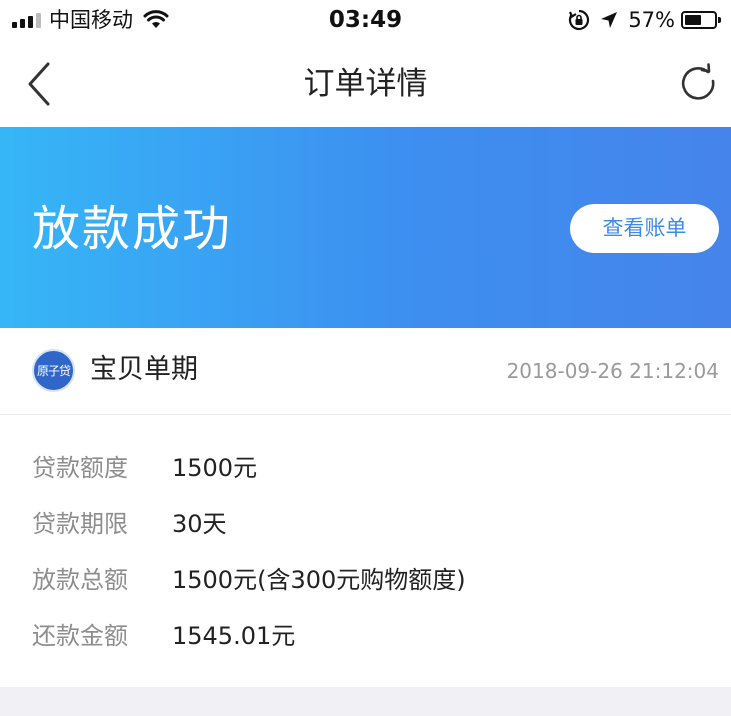 The image size is (731, 716). Describe the element at coordinates (80, 524) in the screenshot. I see `detail-label: 贷款期限` at that location.